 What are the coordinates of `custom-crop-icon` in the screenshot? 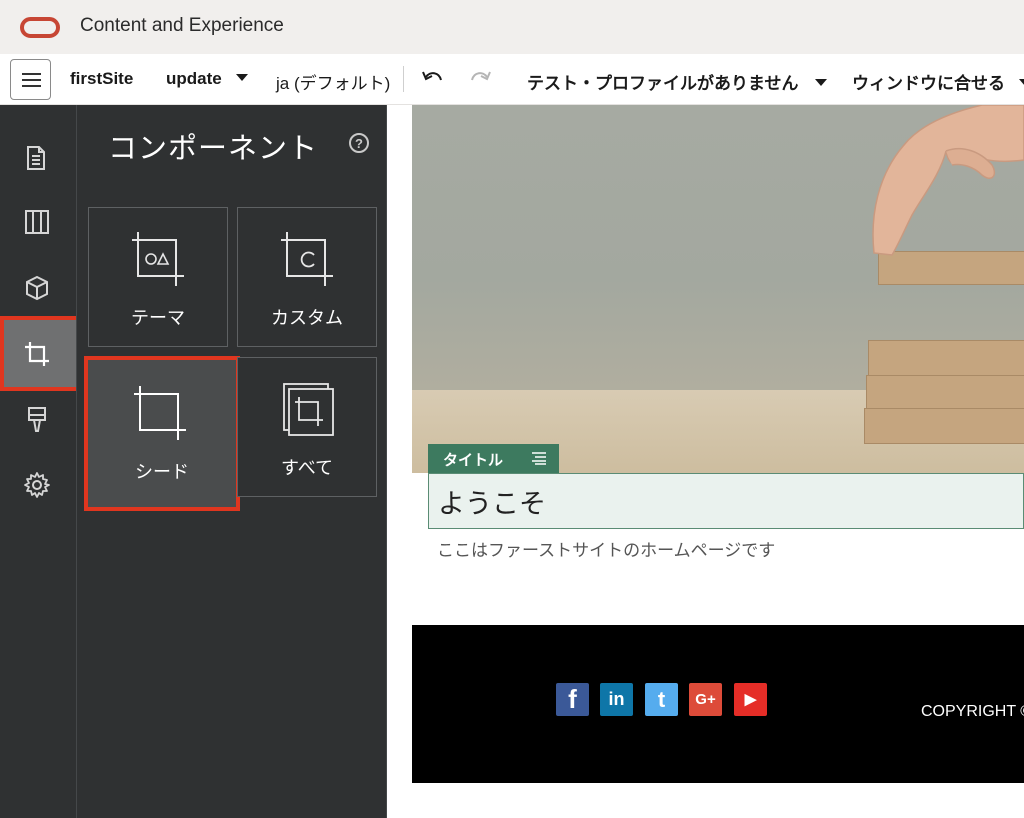 It's located at (307, 259).